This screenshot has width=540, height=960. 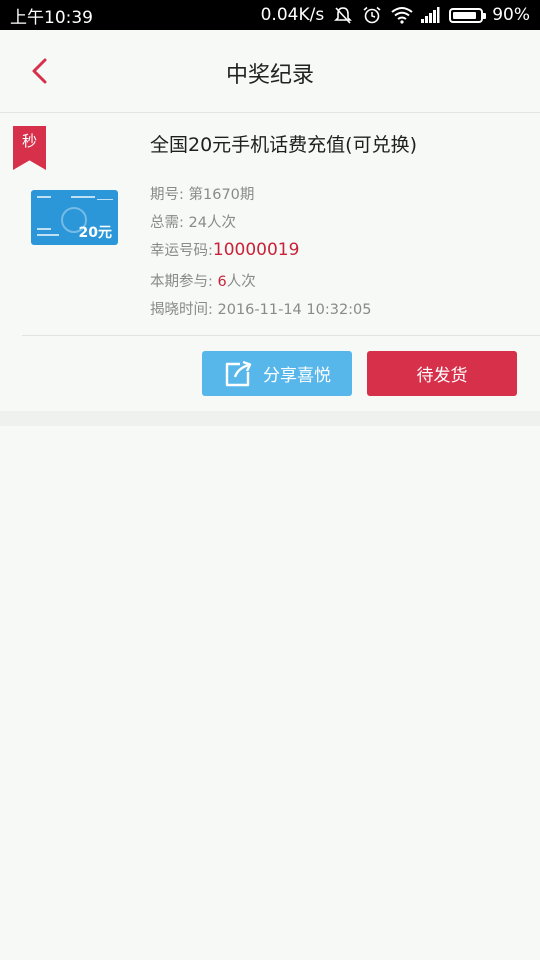 I want to click on page-title: 中奖纪录, so click(x=269, y=75).